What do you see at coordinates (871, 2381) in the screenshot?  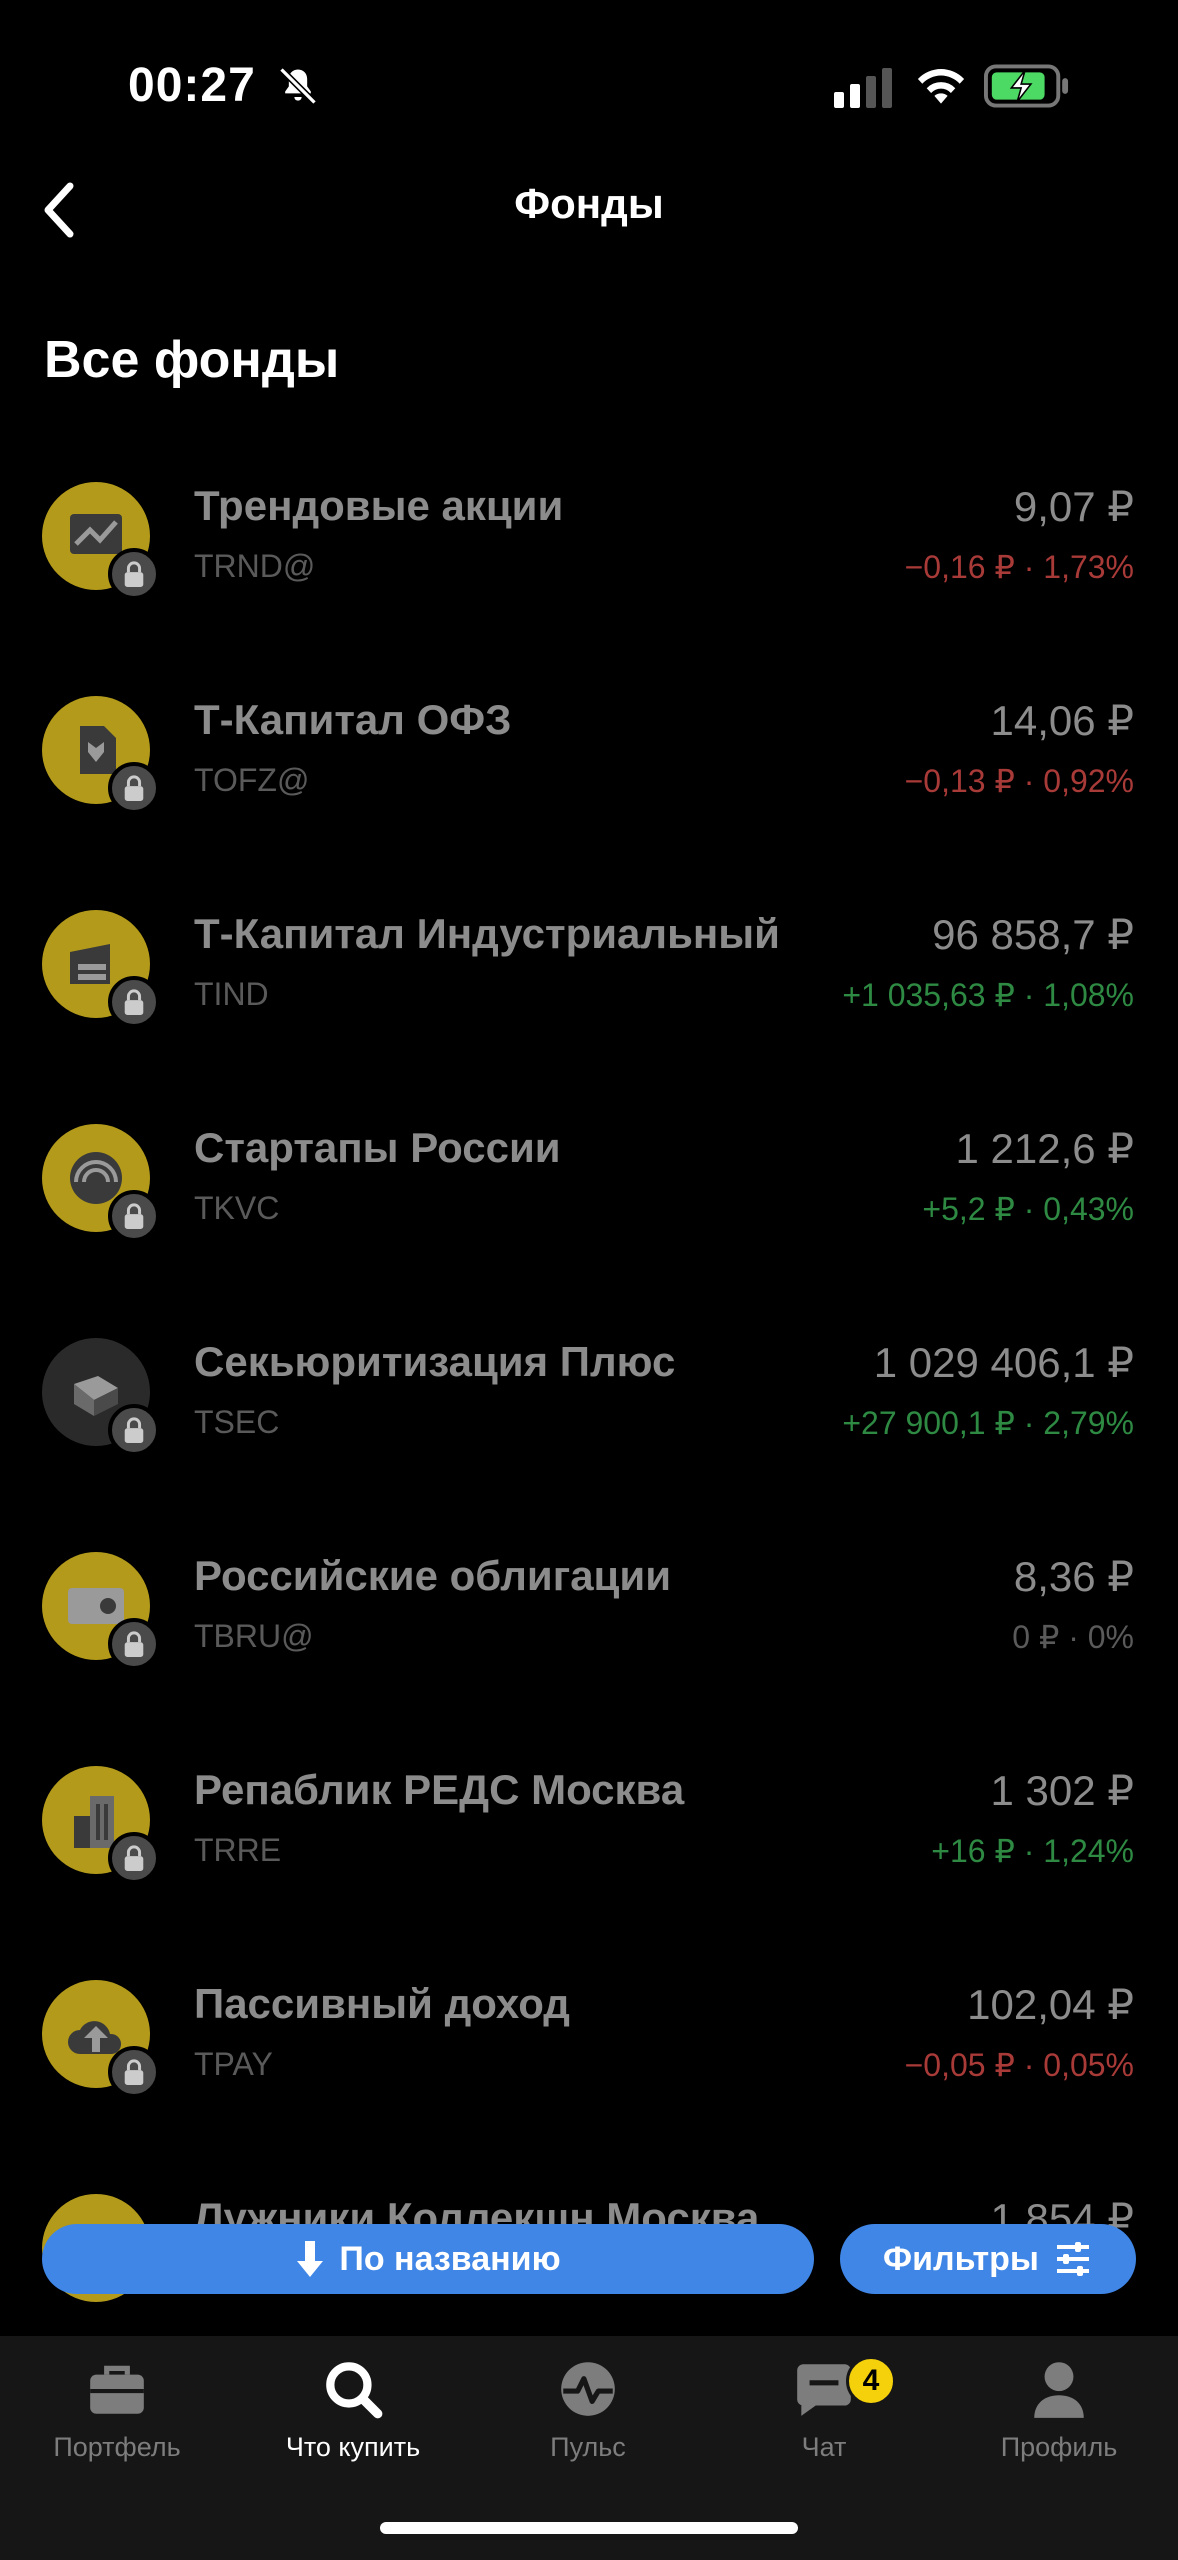 I see `chat-unread-badge: 4` at bounding box center [871, 2381].